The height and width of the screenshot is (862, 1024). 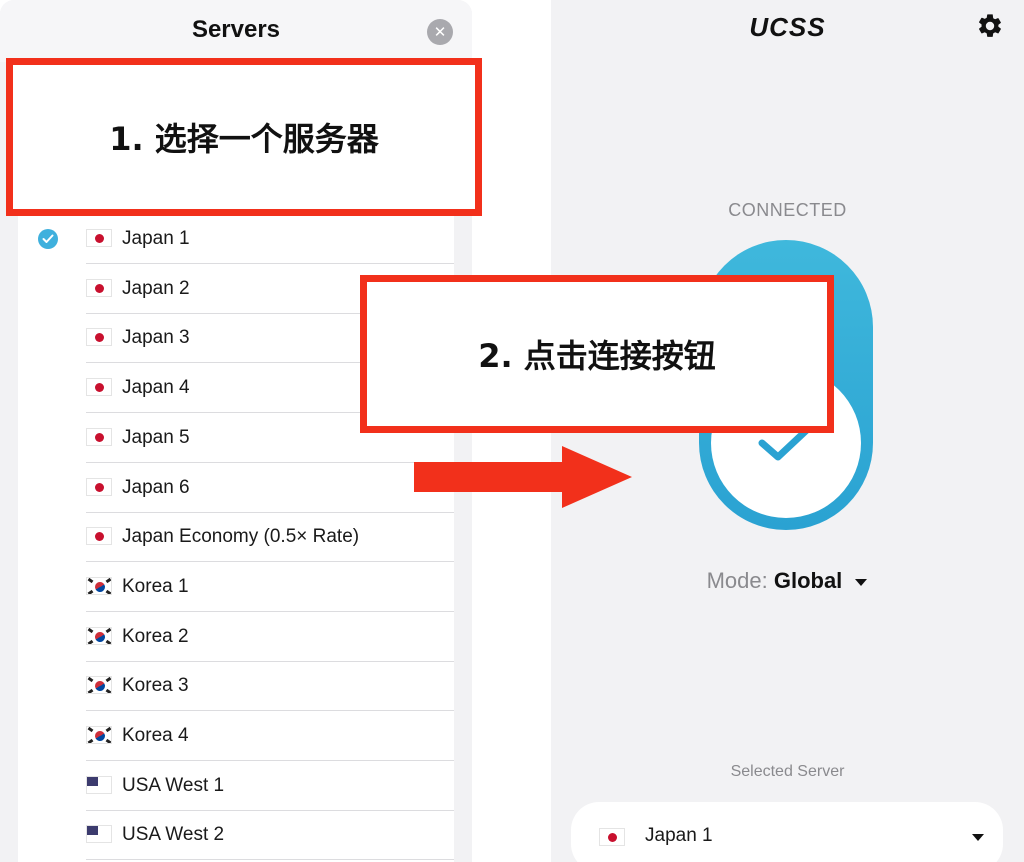 What do you see at coordinates (787, 210) in the screenshot?
I see `connection-status: CONNECTED` at bounding box center [787, 210].